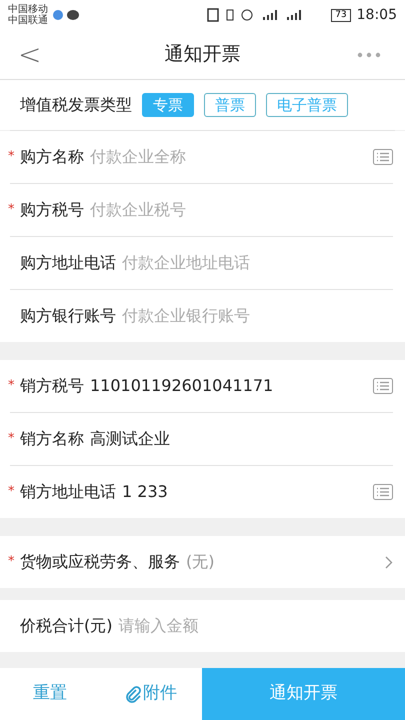  I want to click on carrier-name: 中国移动, so click(28, 9).